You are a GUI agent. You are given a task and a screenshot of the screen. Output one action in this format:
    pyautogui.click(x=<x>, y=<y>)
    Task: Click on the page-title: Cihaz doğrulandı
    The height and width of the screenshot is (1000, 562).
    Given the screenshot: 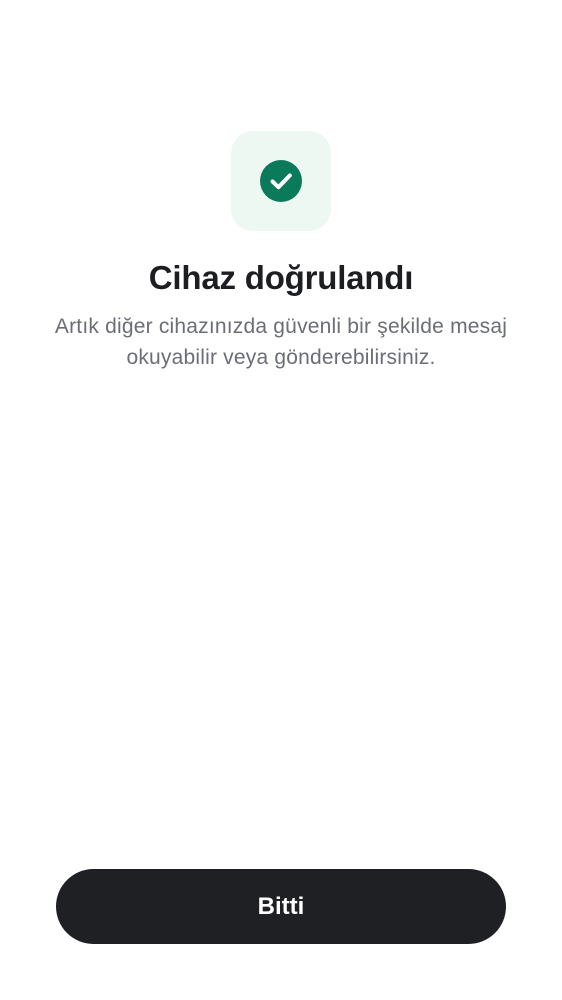 What is the action you would take?
    pyautogui.click(x=281, y=277)
    